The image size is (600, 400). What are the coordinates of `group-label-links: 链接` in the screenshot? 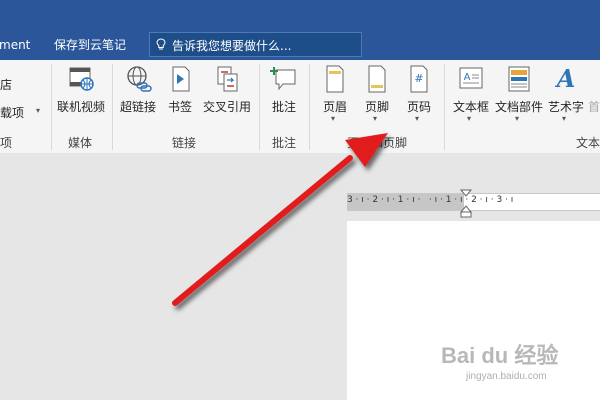 It's located at (184, 143).